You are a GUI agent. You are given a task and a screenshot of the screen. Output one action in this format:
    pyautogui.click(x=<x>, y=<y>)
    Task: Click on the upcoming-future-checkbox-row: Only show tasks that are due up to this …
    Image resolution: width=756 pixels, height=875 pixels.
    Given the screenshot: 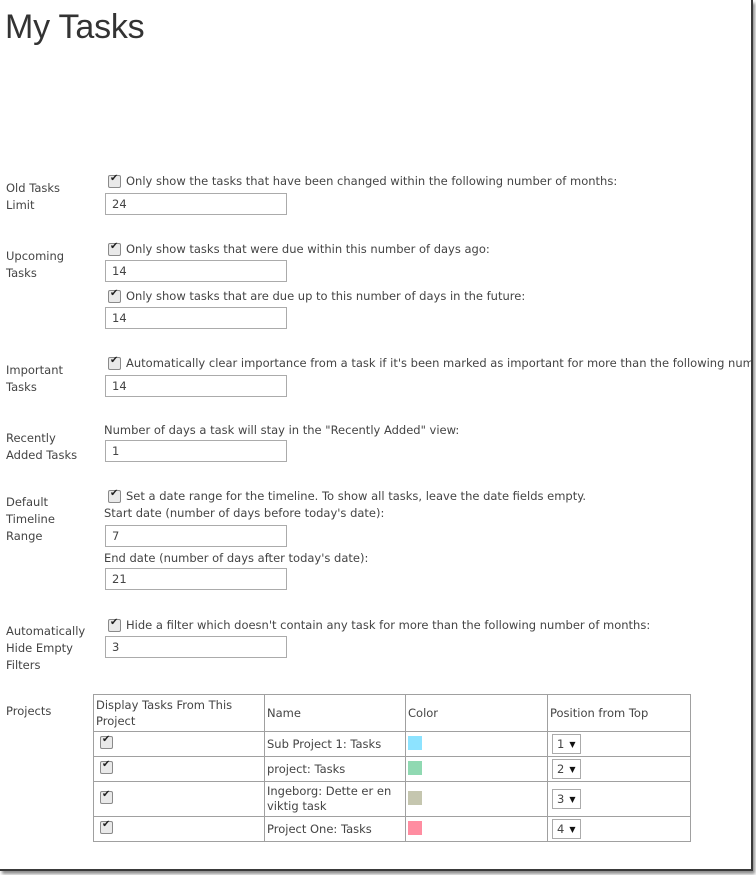 What is the action you would take?
    pyautogui.click(x=315, y=296)
    